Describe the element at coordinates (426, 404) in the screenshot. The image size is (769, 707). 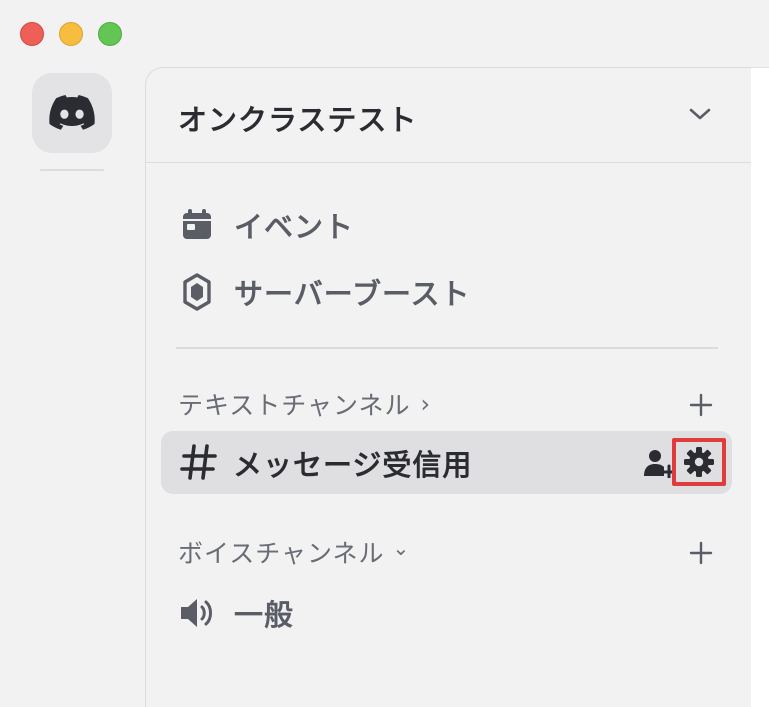
I see `chevron-right-icon: ›` at that location.